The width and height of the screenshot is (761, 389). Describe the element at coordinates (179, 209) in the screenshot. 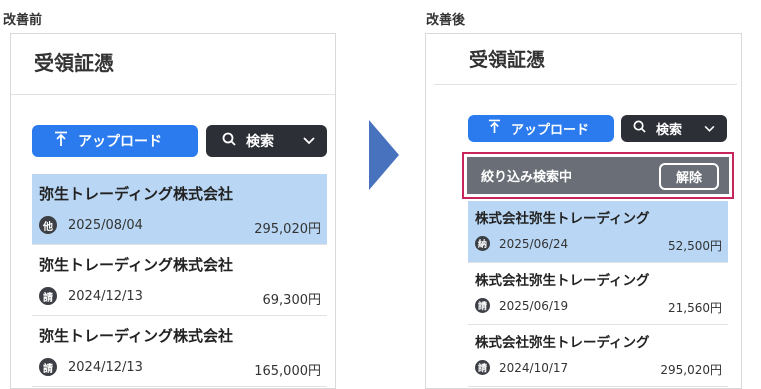

I see `list-item: 弥生トレーディング株式会社 他 2025/08/04 295,020円` at that location.